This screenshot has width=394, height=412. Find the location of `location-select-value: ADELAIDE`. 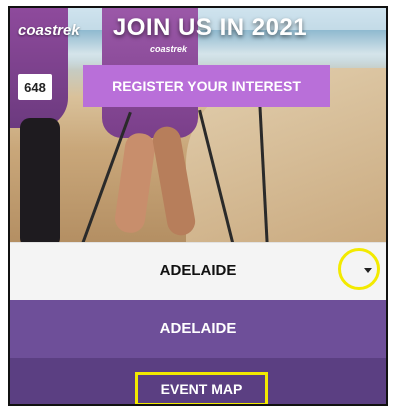

location-select-value: ADELAIDE is located at coordinates (198, 270).